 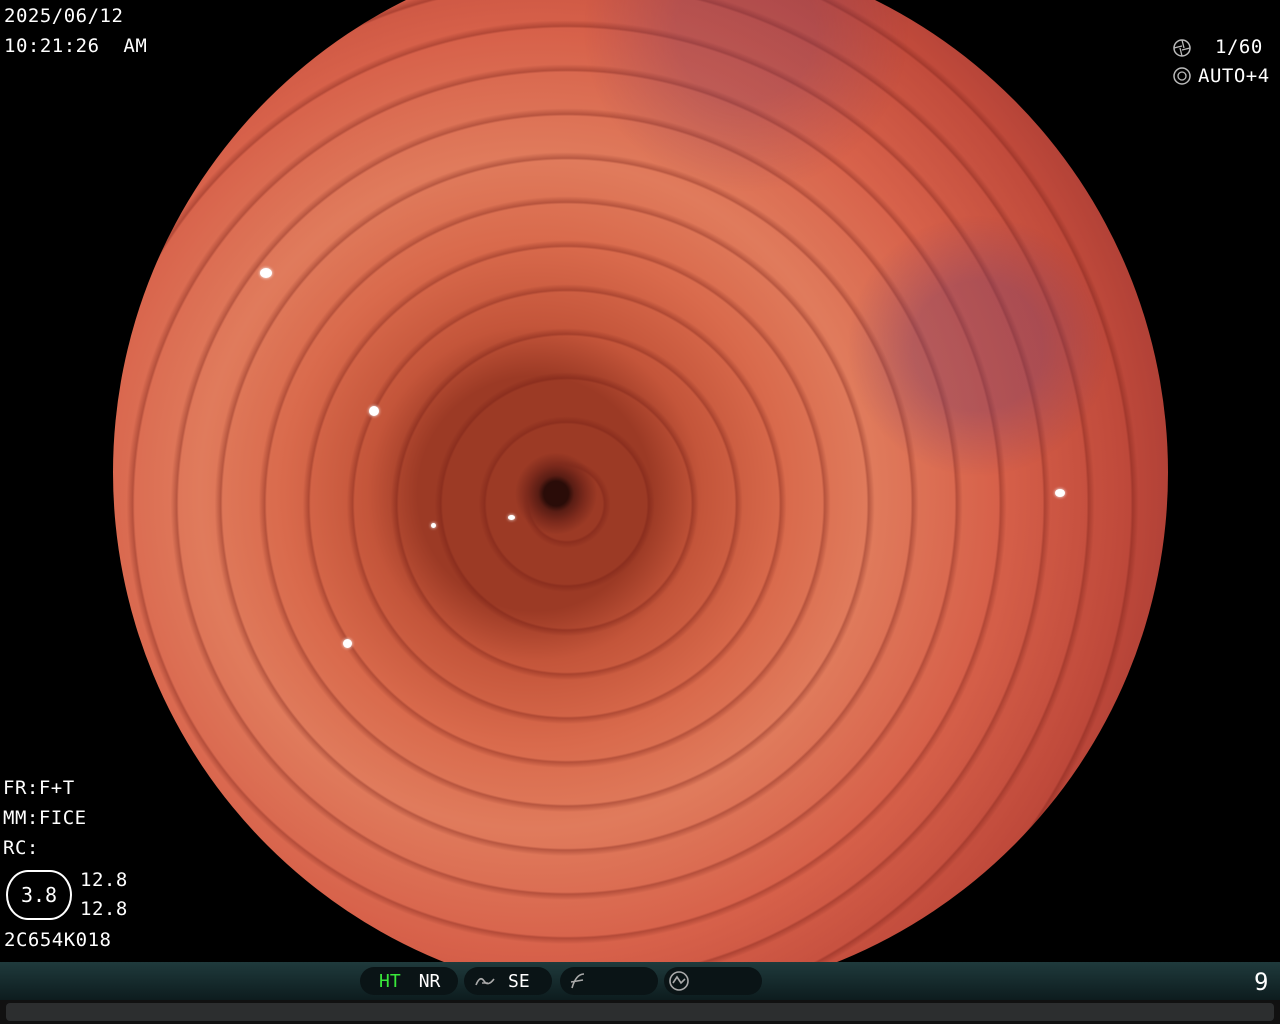 What do you see at coordinates (1261, 982) in the screenshot?
I see `page-number: 9` at bounding box center [1261, 982].